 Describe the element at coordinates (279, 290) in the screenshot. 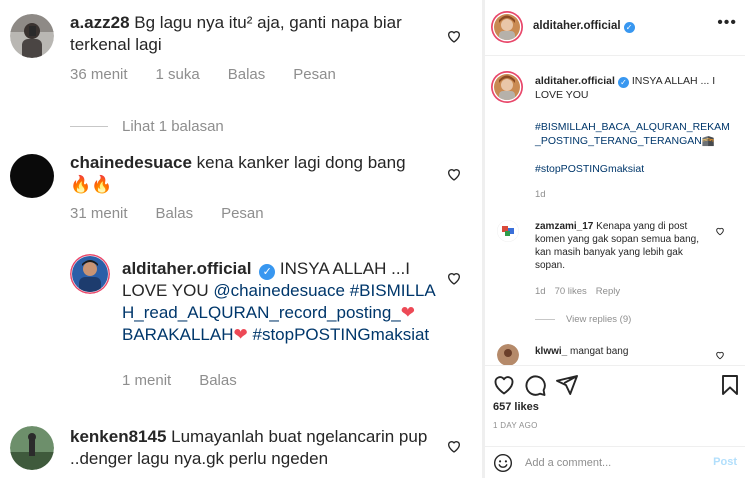

I see `mention-link: @chainedesuace` at that location.